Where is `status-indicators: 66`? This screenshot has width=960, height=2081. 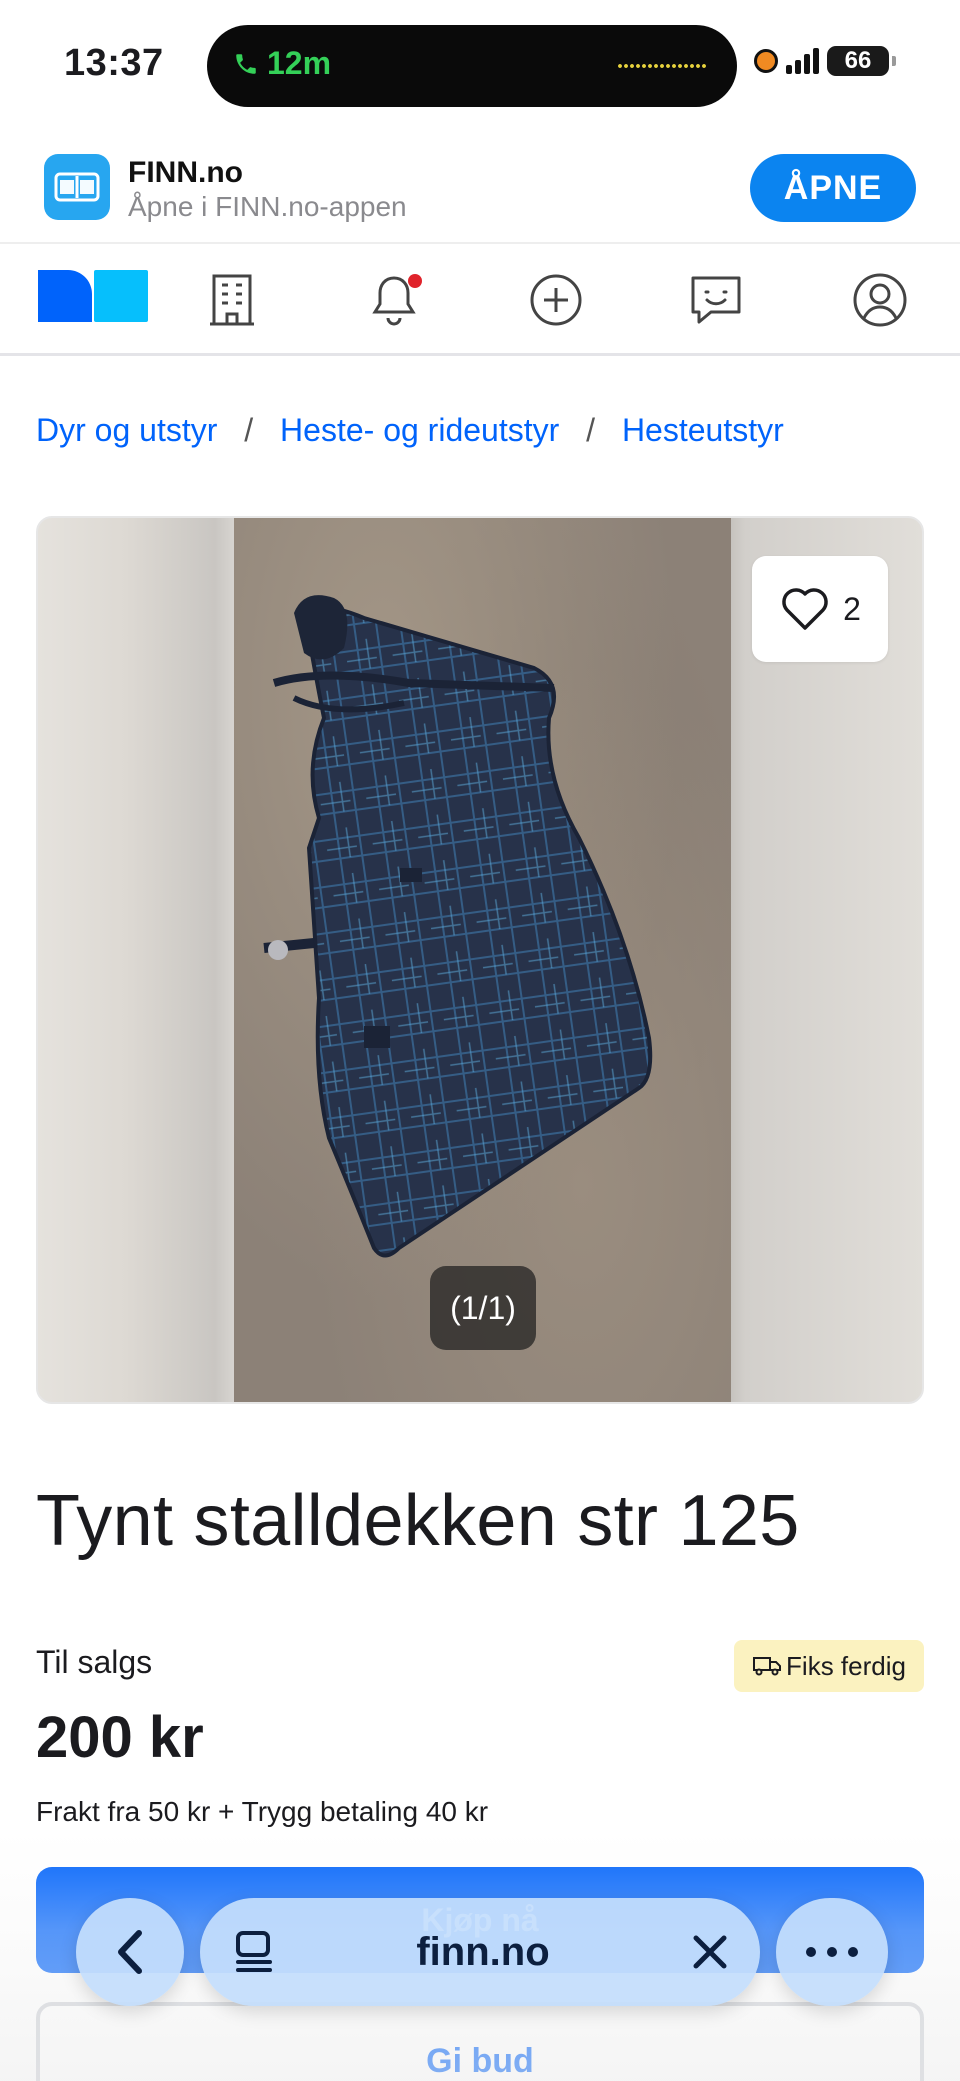 status-indicators: 66 is located at coordinates (825, 61).